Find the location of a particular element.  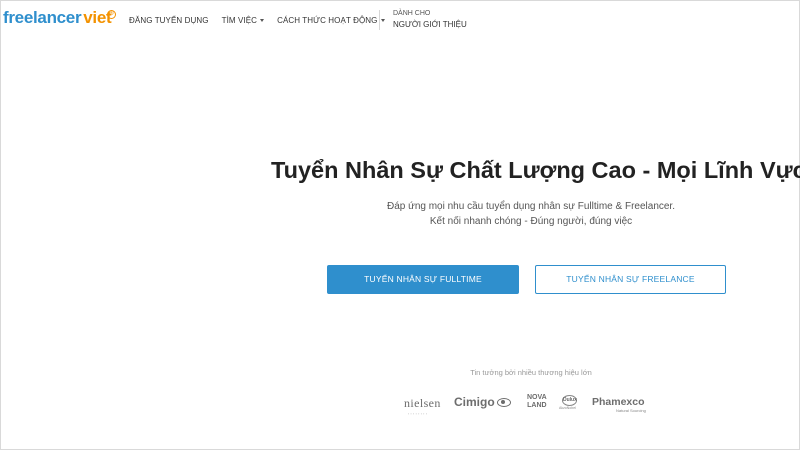

registered-icon: ® is located at coordinates (111, 14).